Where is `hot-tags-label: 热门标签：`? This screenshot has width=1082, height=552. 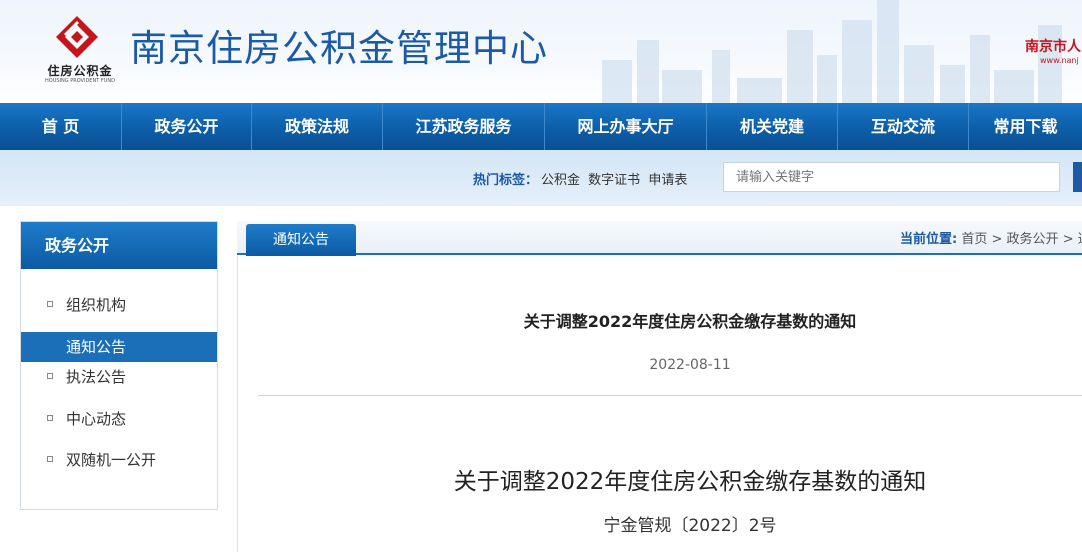
hot-tags-label: 热门标签： is located at coordinates (506, 180).